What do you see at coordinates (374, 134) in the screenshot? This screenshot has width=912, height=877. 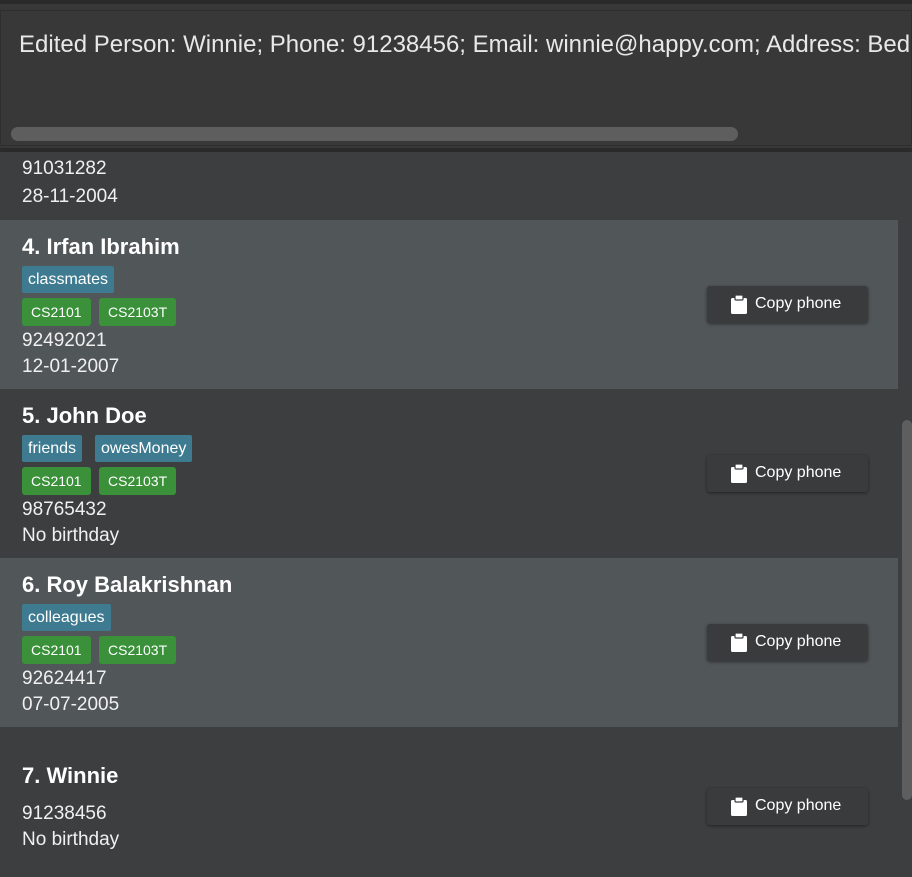 I see `result-horizontal-scrollbar` at bounding box center [374, 134].